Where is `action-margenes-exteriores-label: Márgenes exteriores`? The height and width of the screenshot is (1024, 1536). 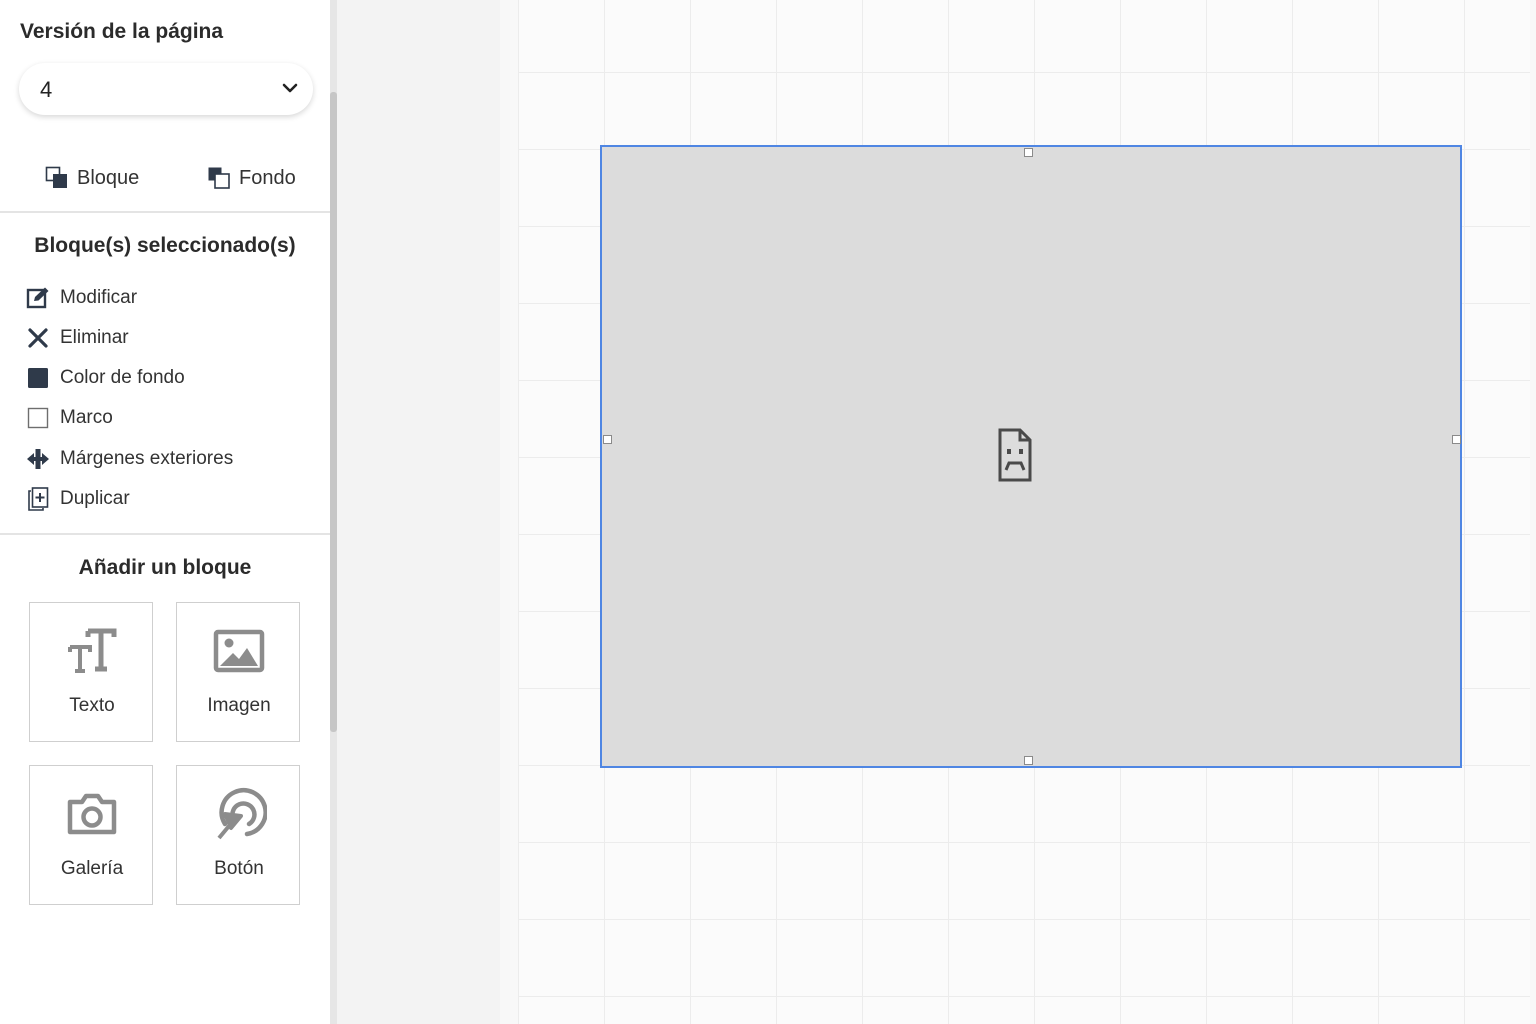 action-margenes-exteriores-label: Márgenes exteriores is located at coordinates (147, 458).